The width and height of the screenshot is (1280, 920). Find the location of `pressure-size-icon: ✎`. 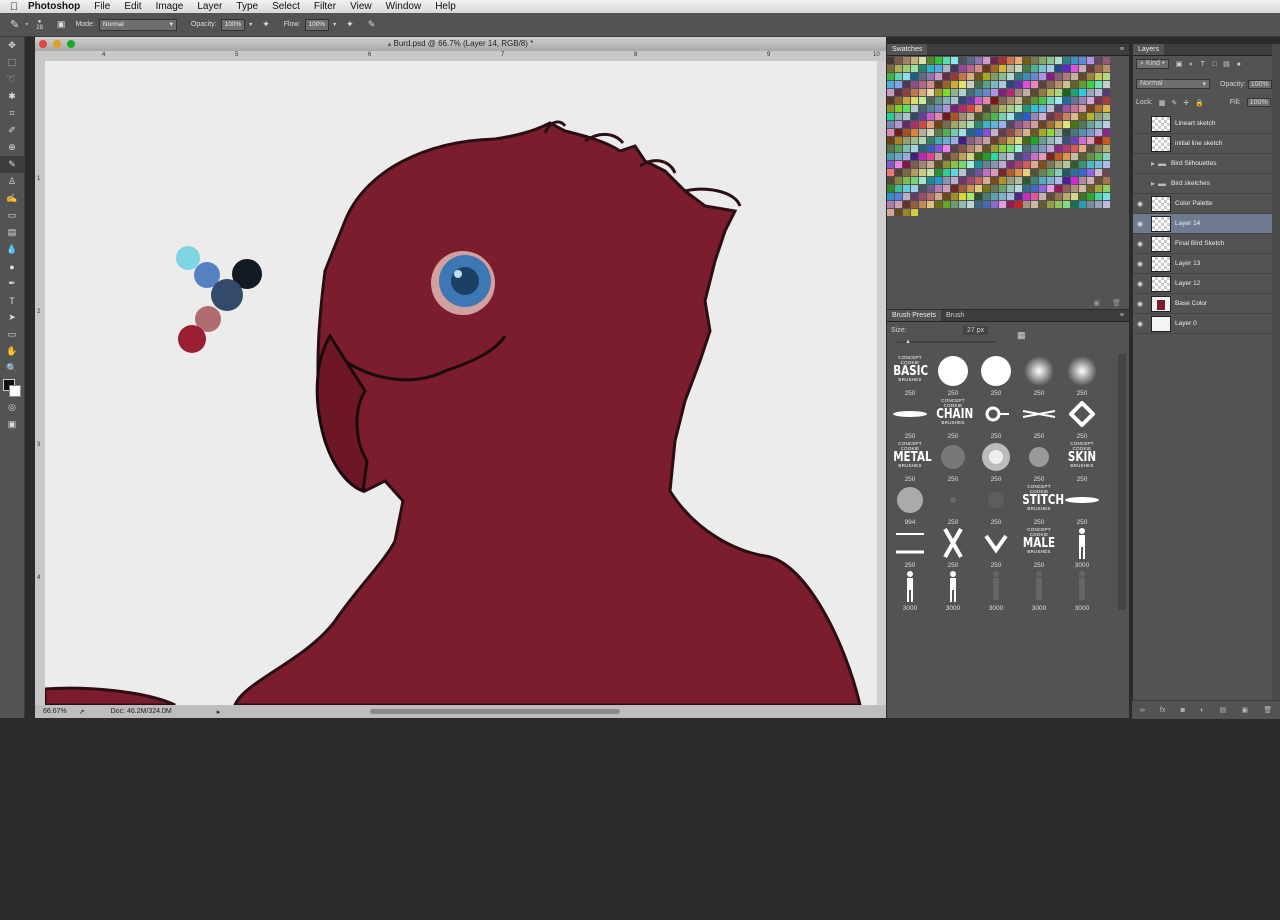

pressure-size-icon: ✎ is located at coordinates (372, 24).